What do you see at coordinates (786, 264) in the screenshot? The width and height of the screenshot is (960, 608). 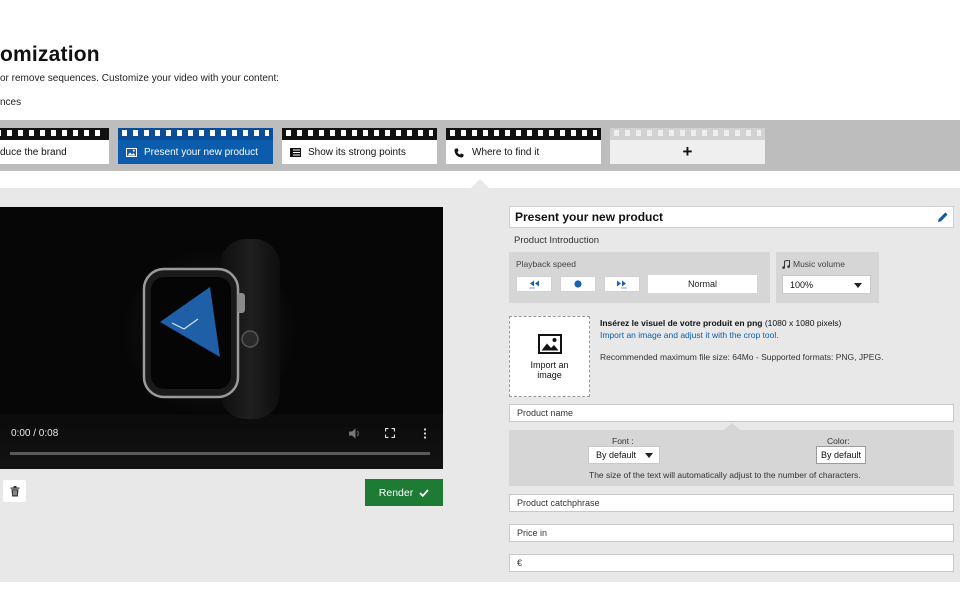 I see `music-note-icon` at bounding box center [786, 264].